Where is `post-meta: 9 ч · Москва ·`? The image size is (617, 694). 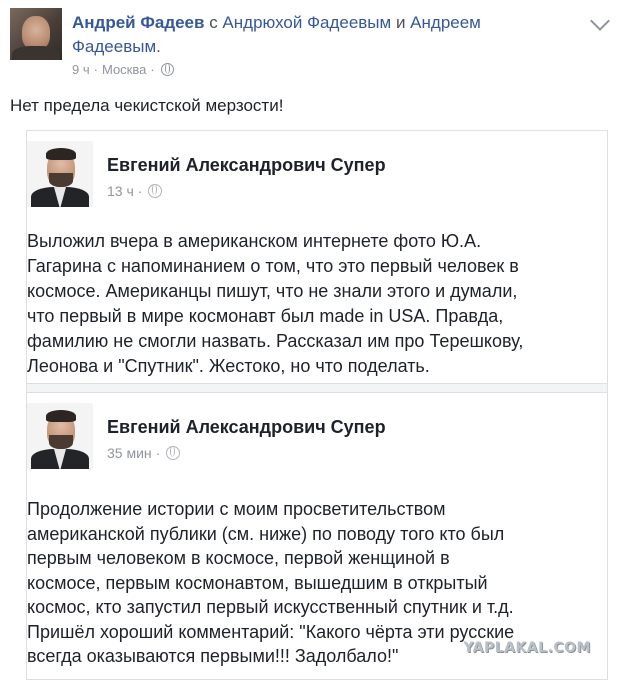 post-meta: 9 ч · Москва · is located at coordinates (123, 69).